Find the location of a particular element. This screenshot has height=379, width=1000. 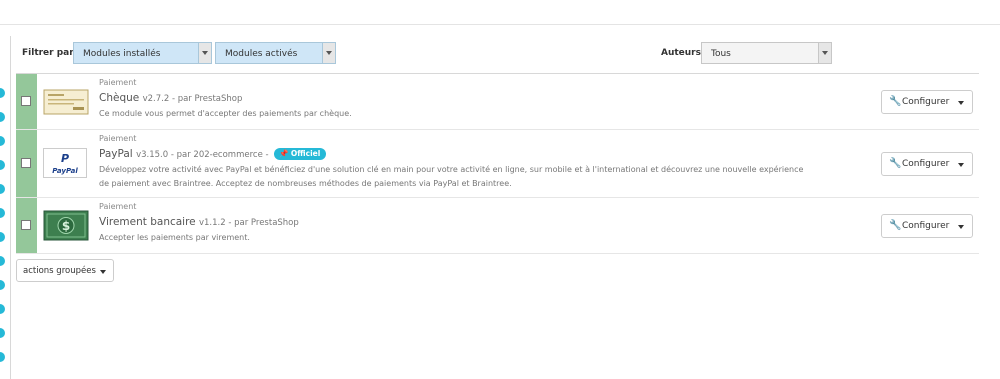

cheque-logo-icon is located at coordinates (66, 102).